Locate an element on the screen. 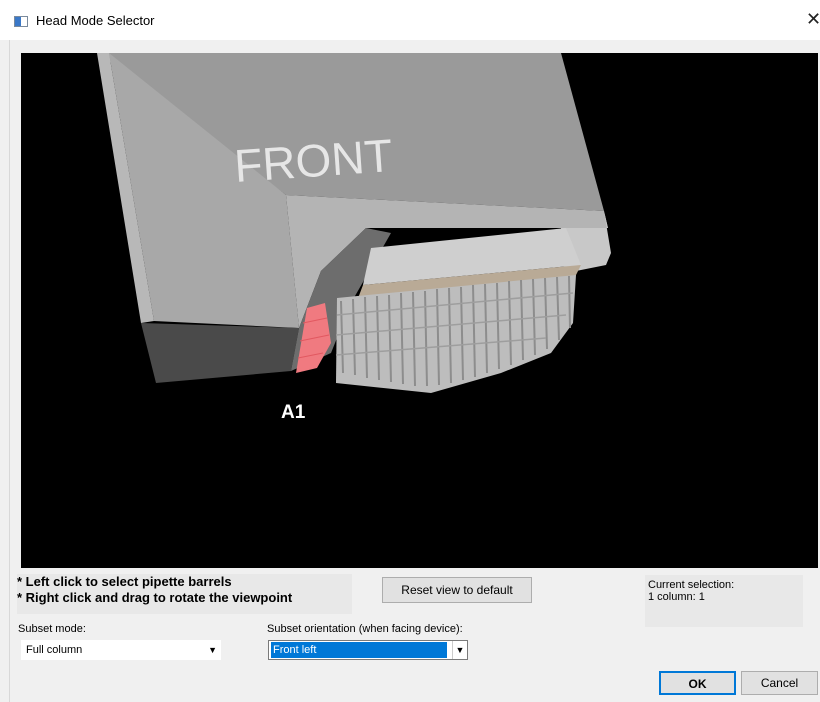 This screenshot has height=702, width=820. subset-orientation-dropdown: Front left ▼ is located at coordinates (368, 650).